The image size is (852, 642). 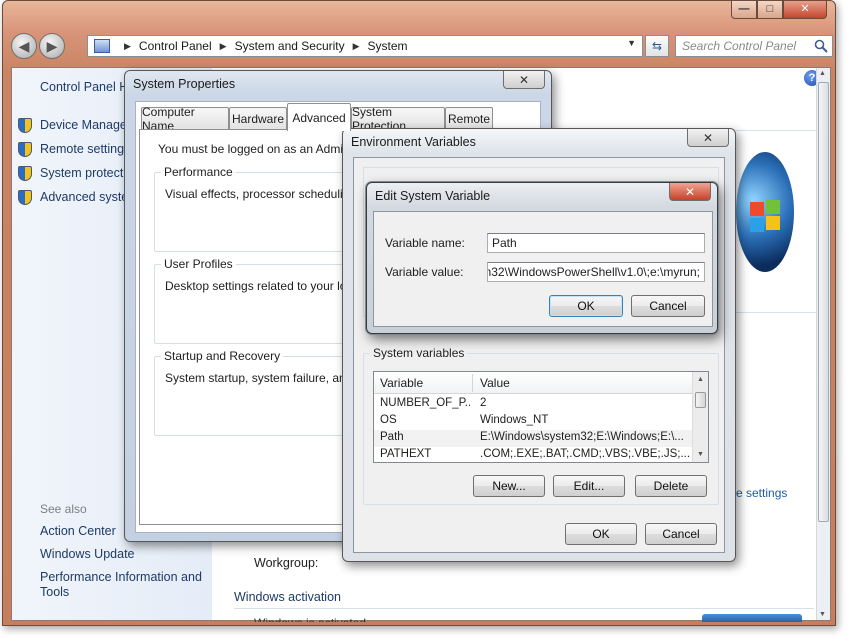 What do you see at coordinates (87, 87) in the screenshot?
I see `control-panel-home-link: Control Panel Ho` at bounding box center [87, 87].